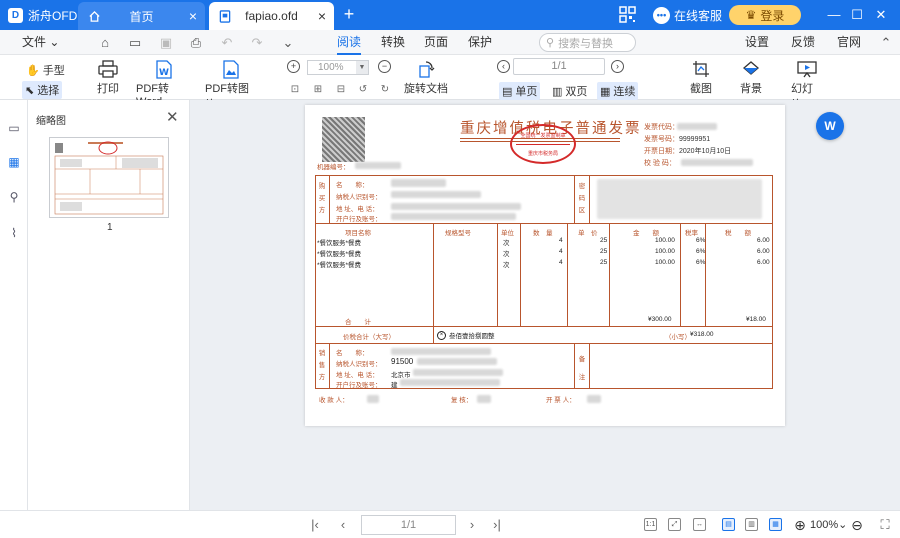 The height and width of the screenshot is (538, 900). Describe the element at coordinates (775, 524) in the screenshot. I see `continuous-view-icon: ▦` at that location.